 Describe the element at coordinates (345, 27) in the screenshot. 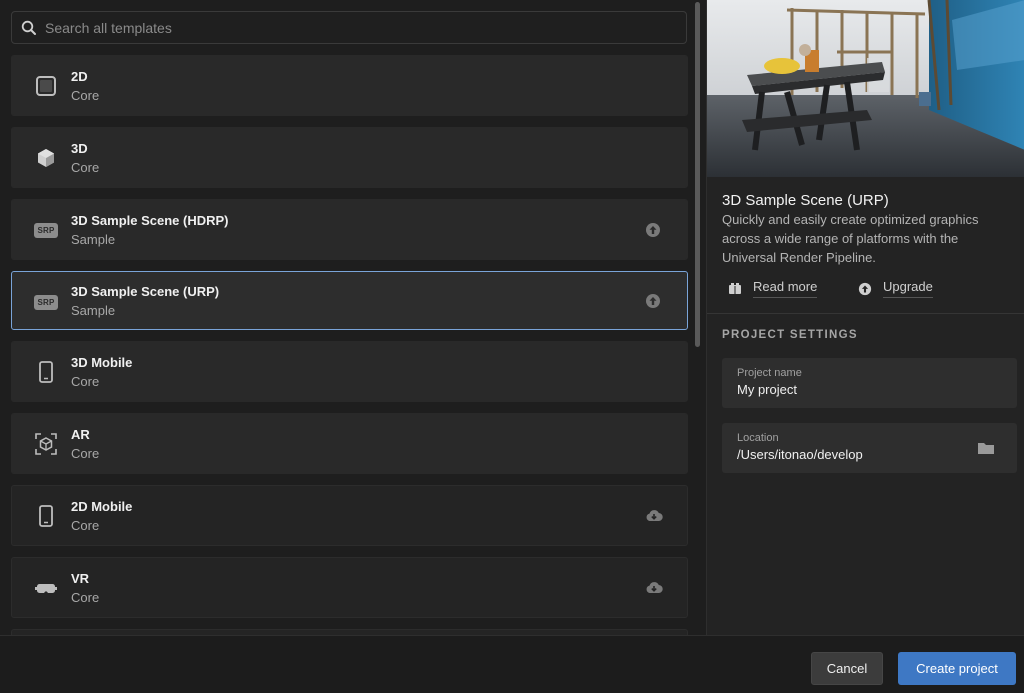

I see `search-input` at that location.